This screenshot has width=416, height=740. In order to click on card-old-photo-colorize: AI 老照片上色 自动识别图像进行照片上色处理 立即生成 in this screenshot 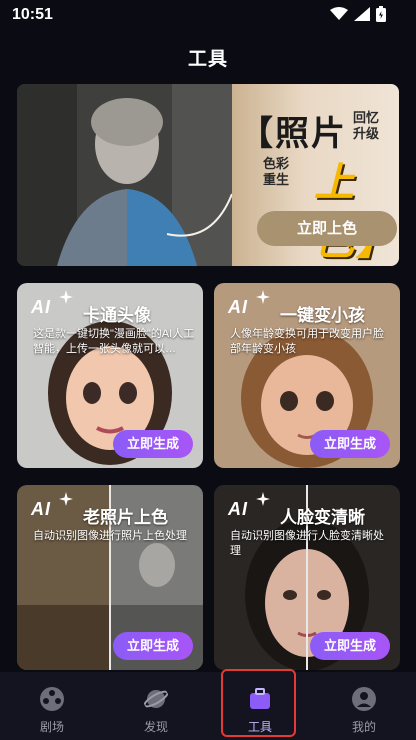, I will do `click(110, 577)`.